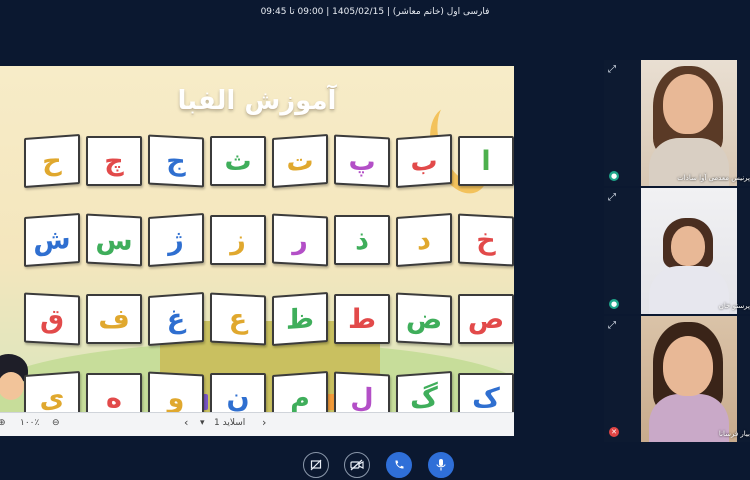 Image resolution: width=750 pixels, height=480 pixels. I want to click on letter-card: ن, so click(238, 392).